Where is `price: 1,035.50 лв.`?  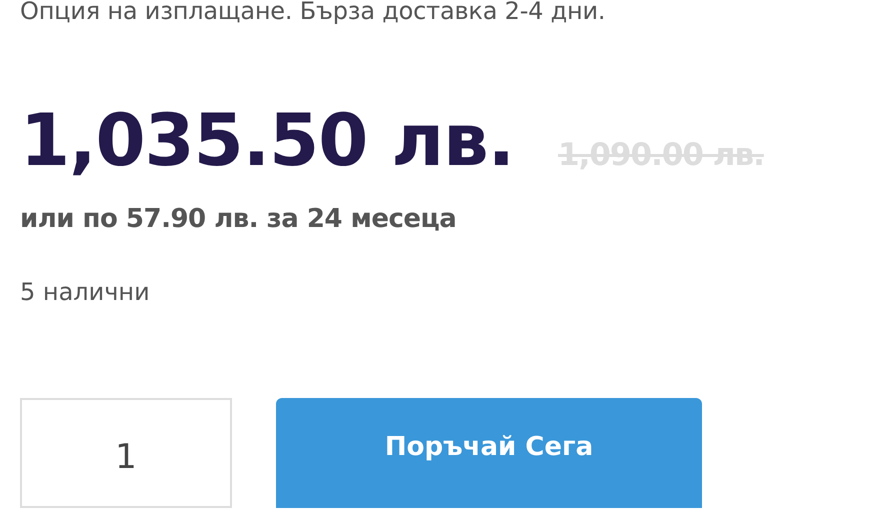
price: 1,035.50 лв. is located at coordinates (267, 140).